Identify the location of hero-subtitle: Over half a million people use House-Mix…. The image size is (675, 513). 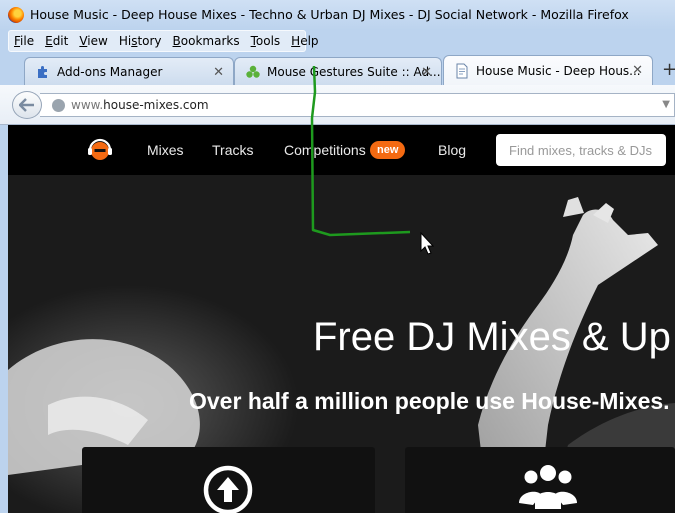
(429, 401).